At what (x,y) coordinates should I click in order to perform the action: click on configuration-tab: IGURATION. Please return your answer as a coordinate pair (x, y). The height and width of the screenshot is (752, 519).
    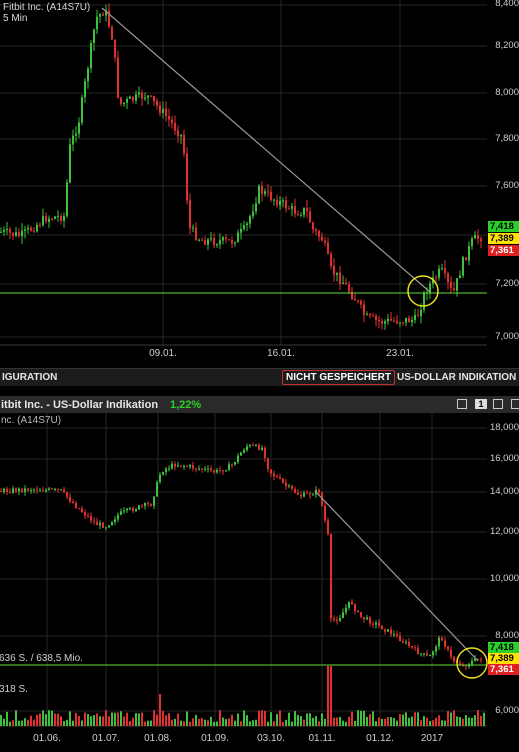
    Looking at the image, I should click on (29, 377).